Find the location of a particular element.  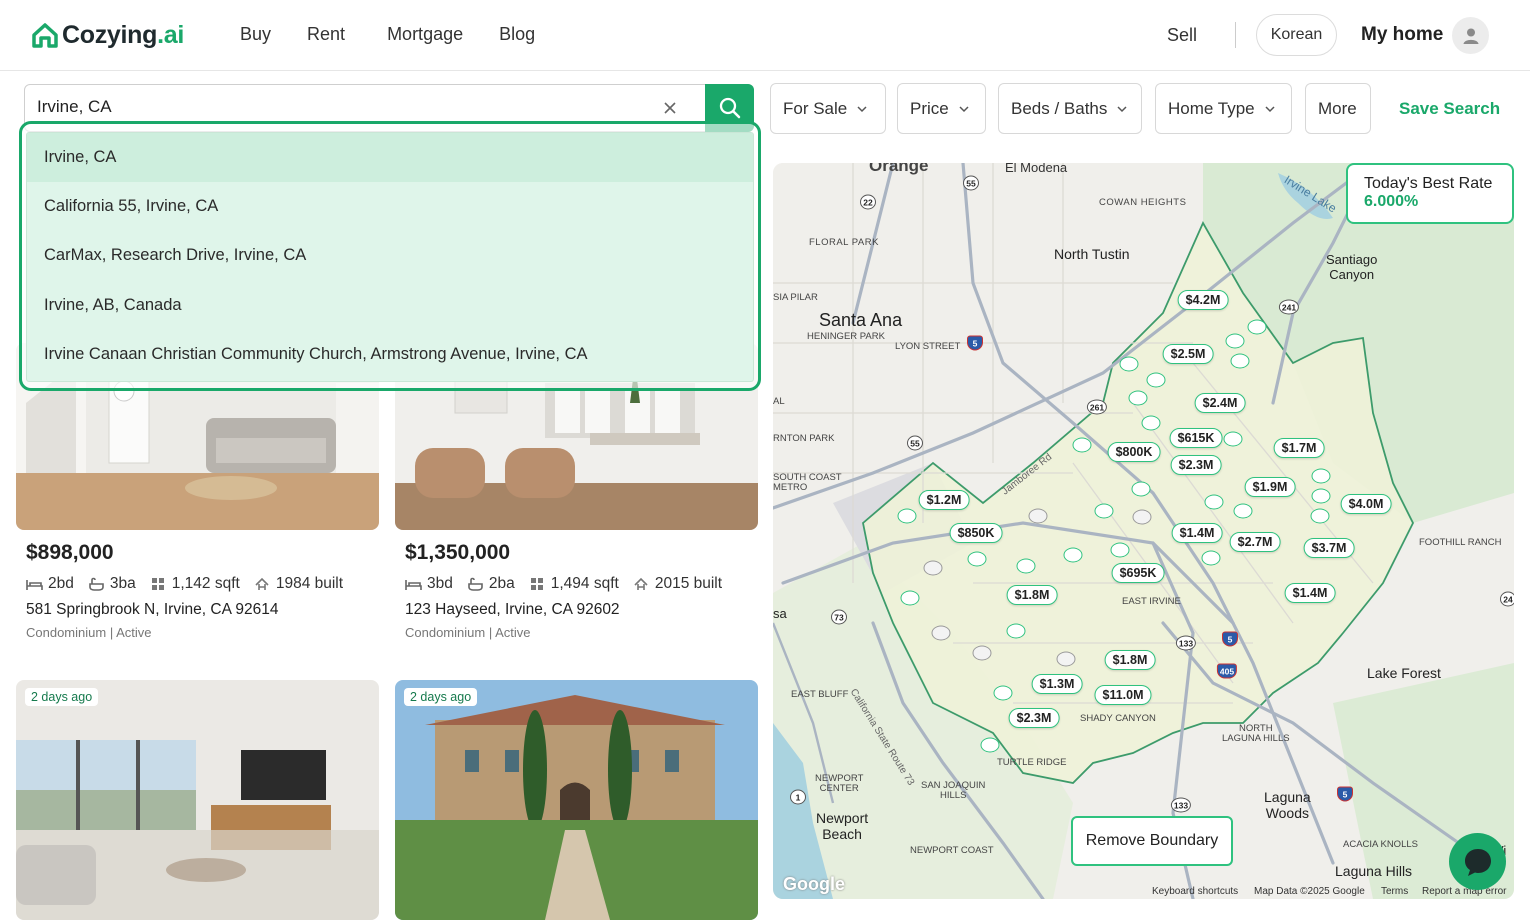

listing-meta: Condominium | Active is located at coordinates (89, 632).